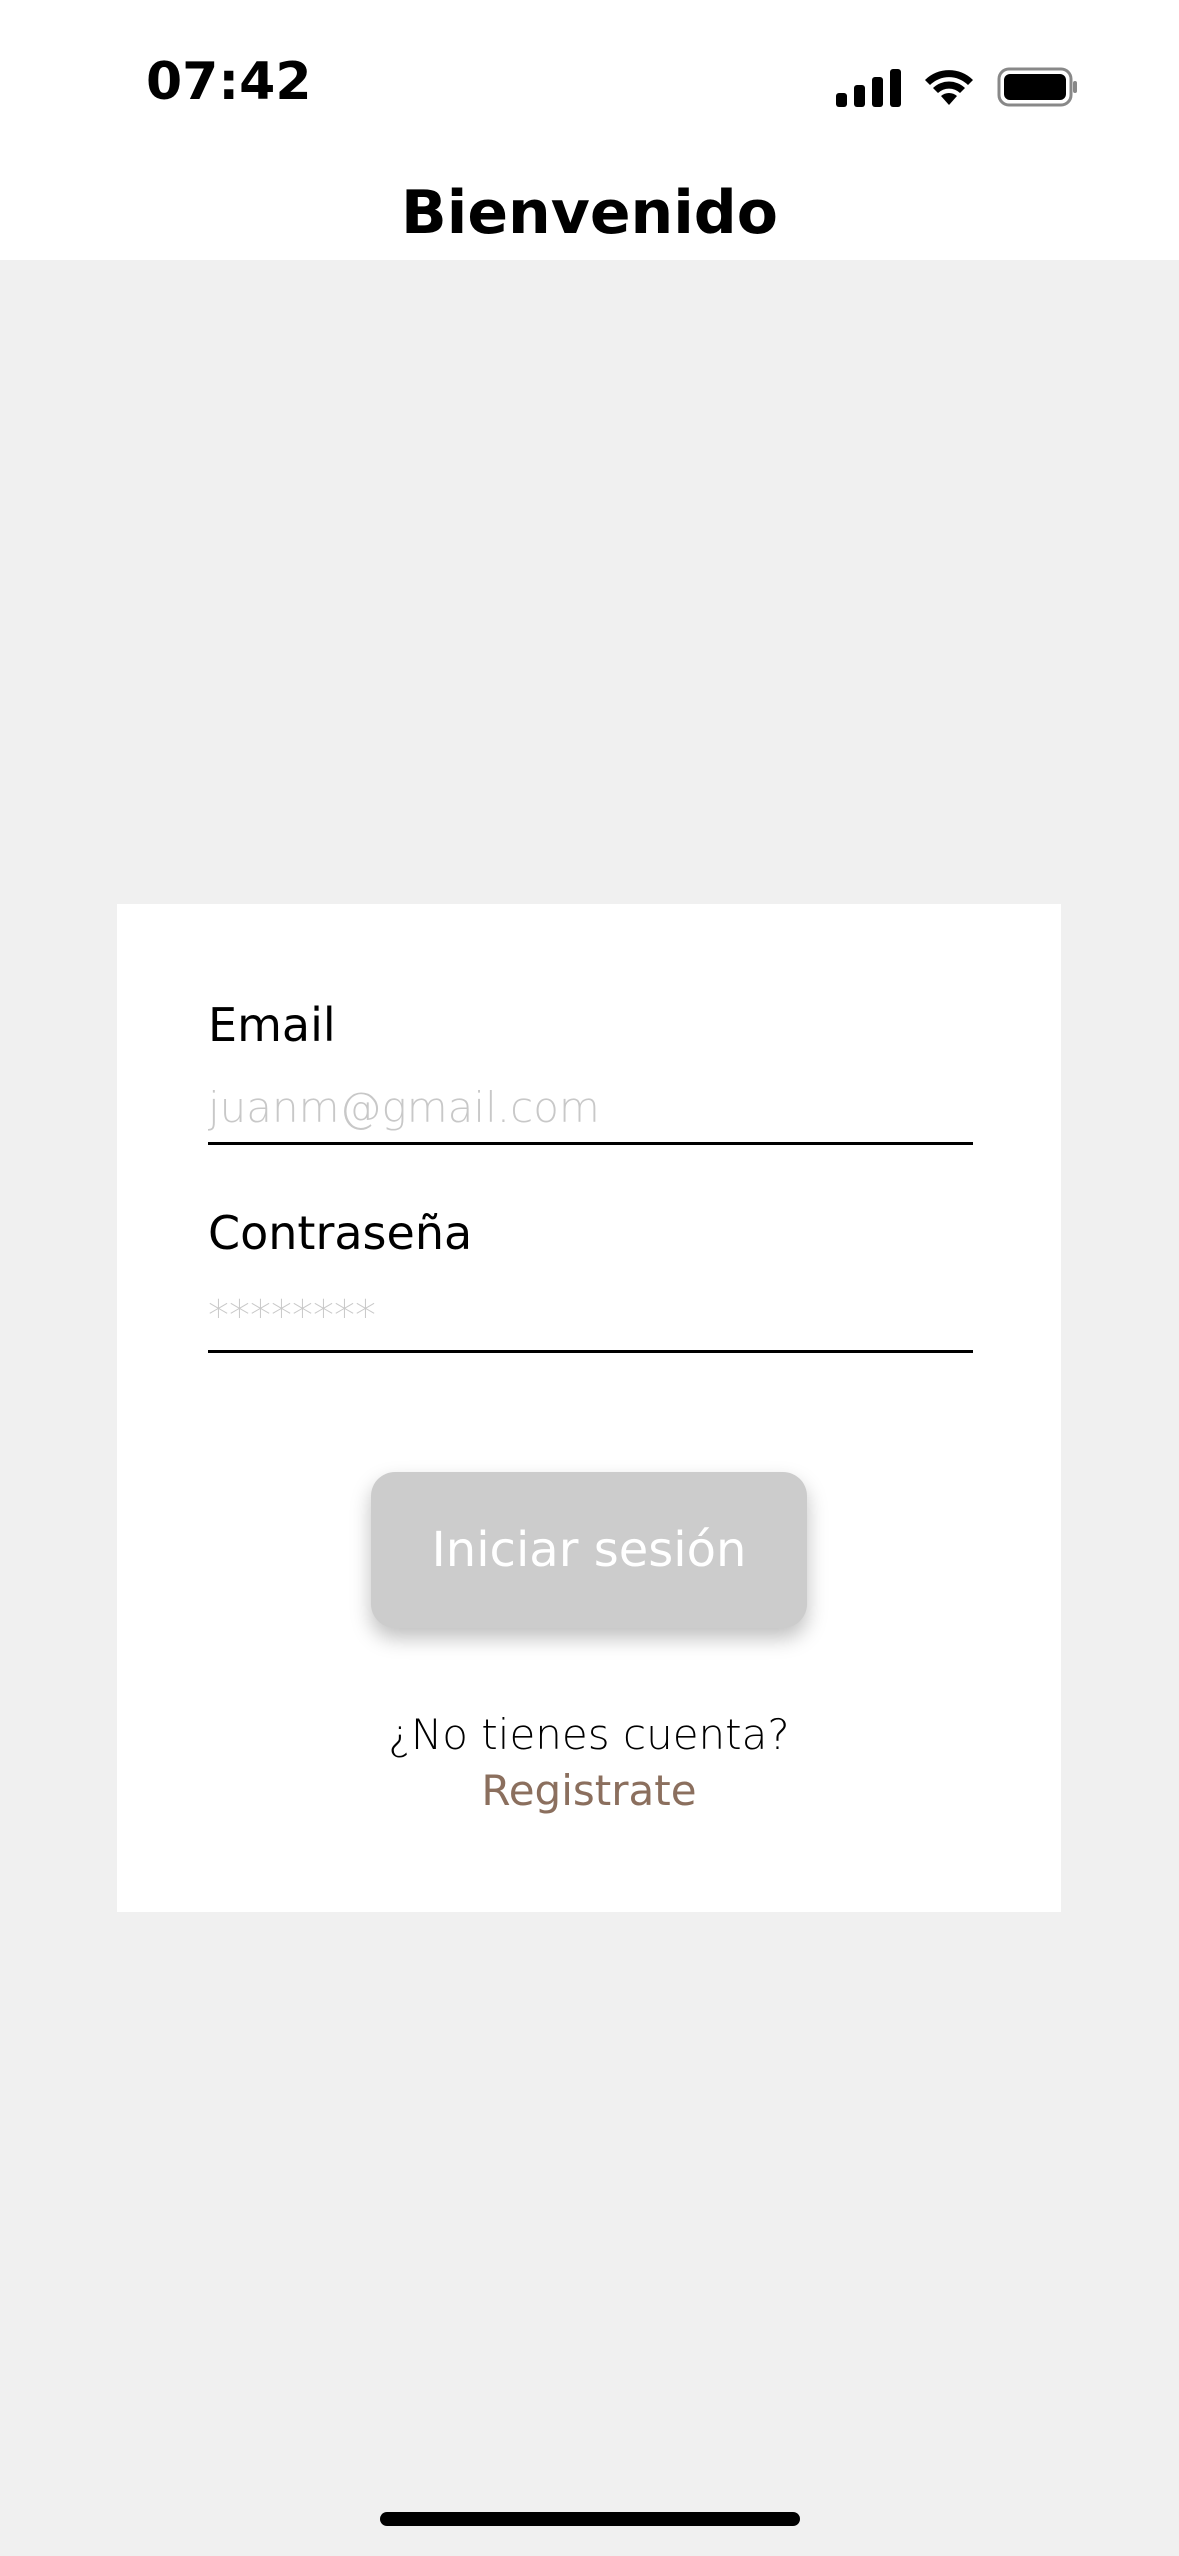 This screenshot has width=1179, height=2556. Describe the element at coordinates (1038, 87) in the screenshot. I see `battery-icon` at that location.